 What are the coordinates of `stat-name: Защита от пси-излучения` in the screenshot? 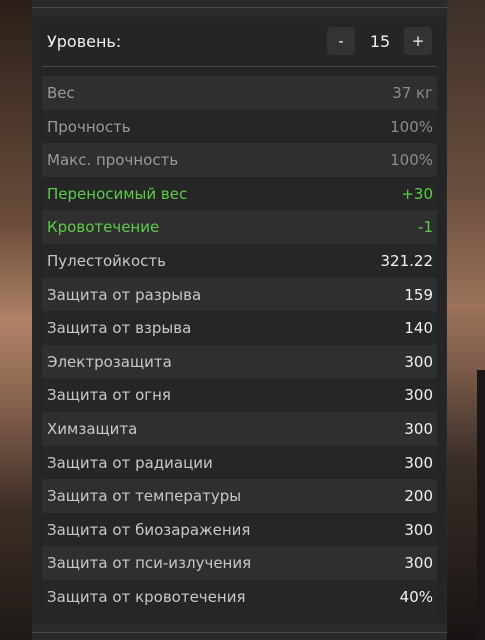 It's located at (149, 563).